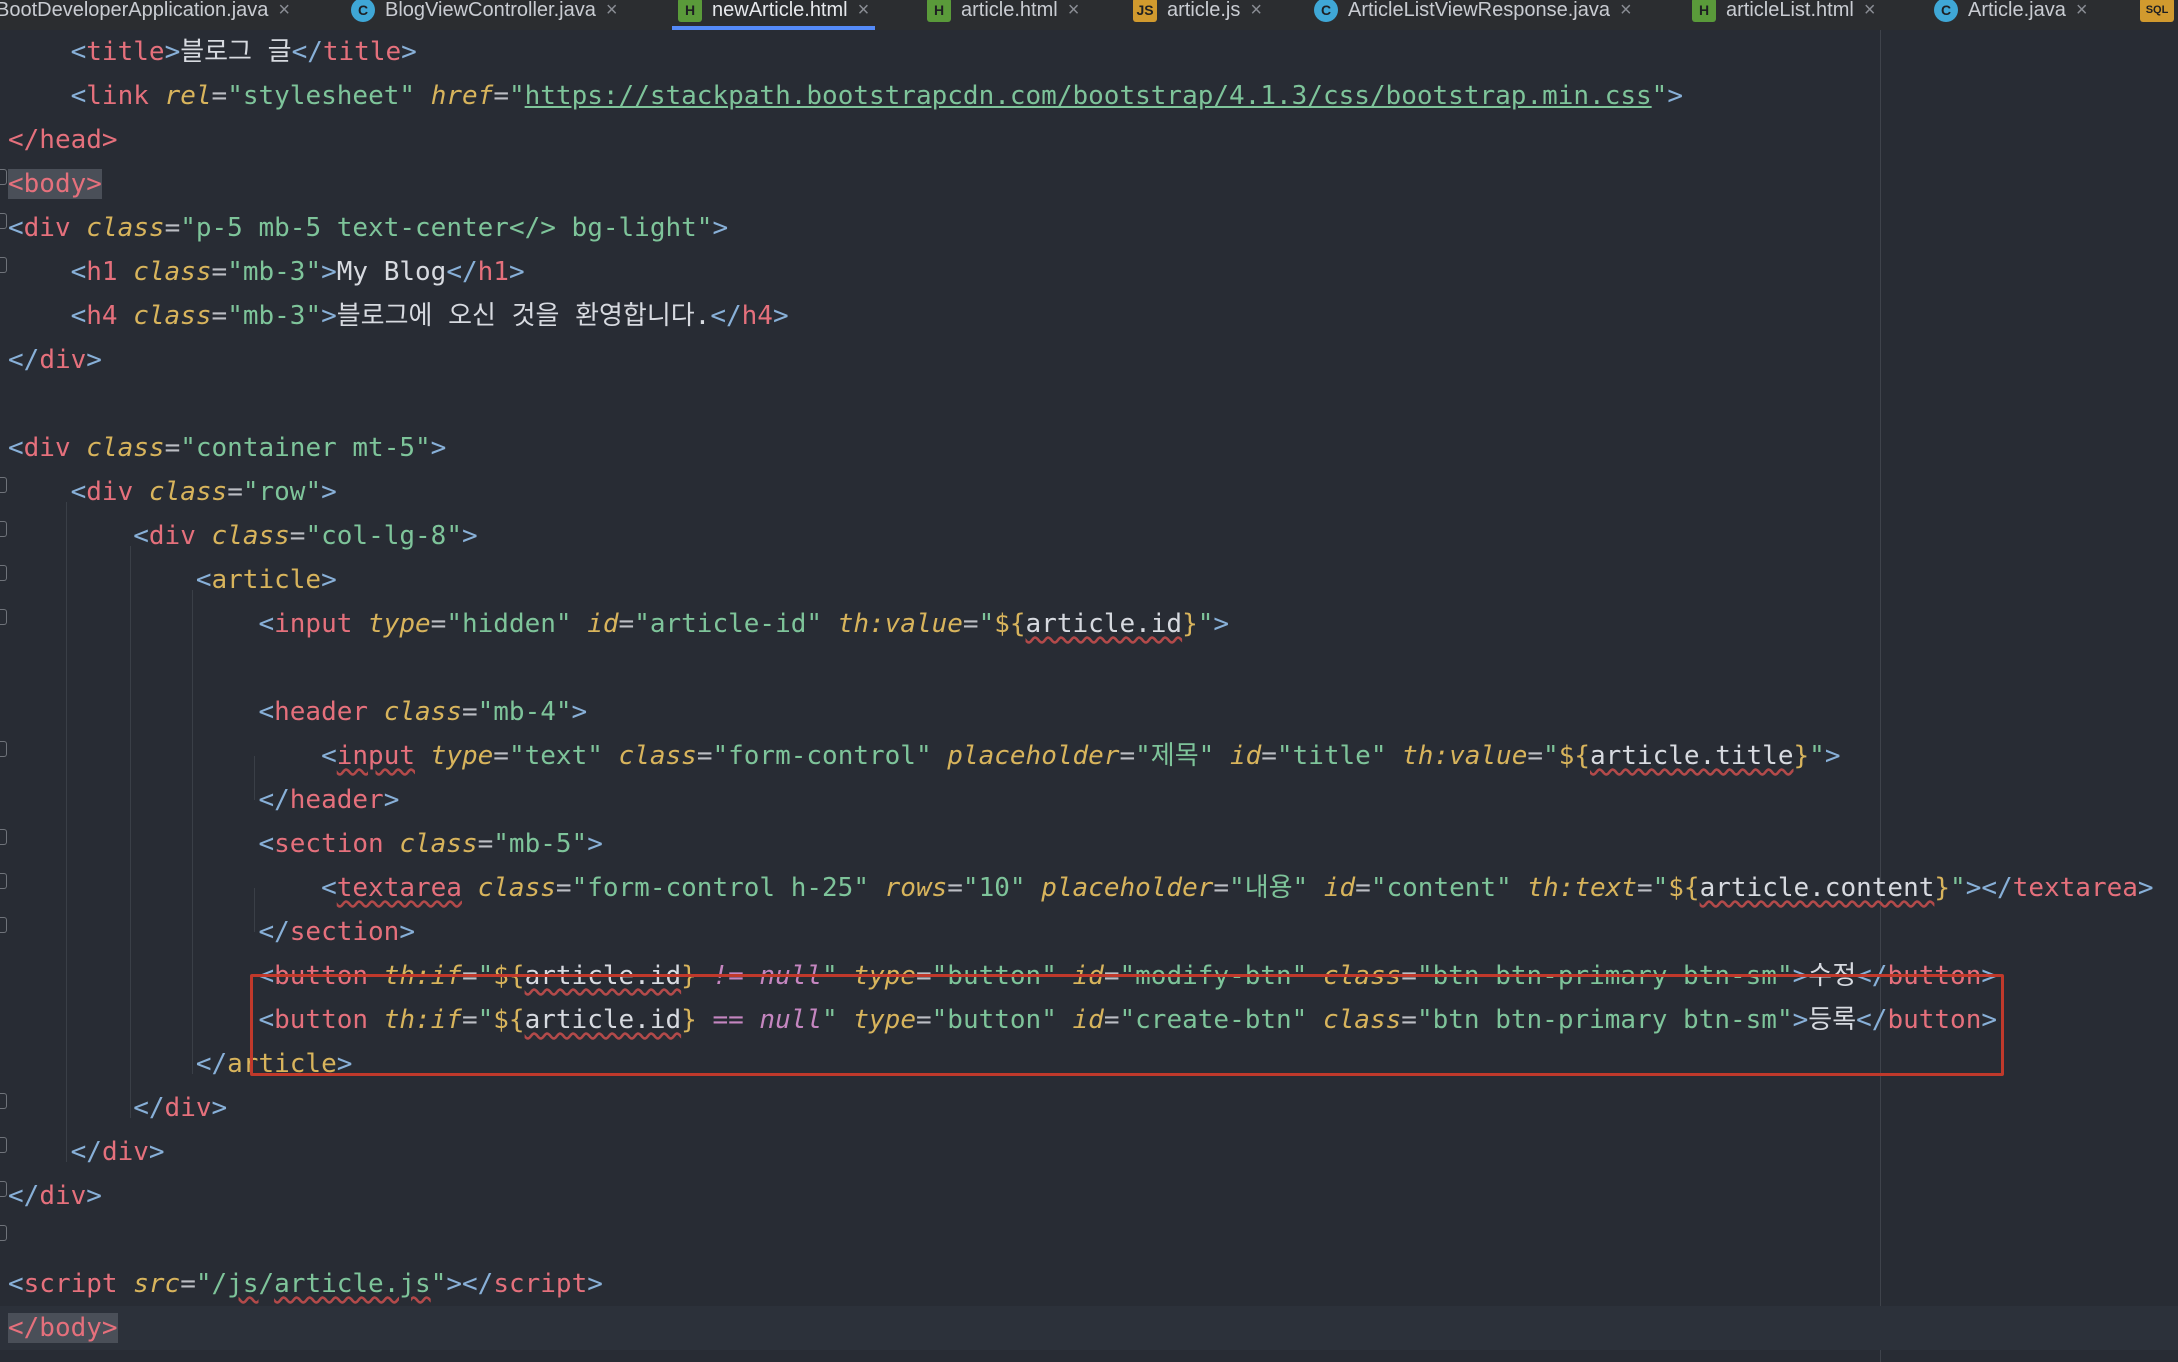 This screenshot has height=1362, width=2178. What do you see at coordinates (1684, 888) in the screenshot?
I see `token: ${` at bounding box center [1684, 888].